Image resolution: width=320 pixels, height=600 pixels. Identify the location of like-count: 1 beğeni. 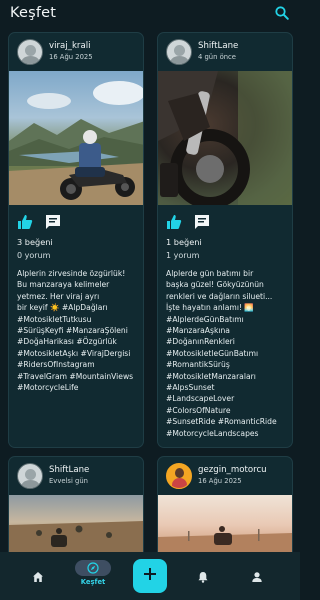
(225, 242).